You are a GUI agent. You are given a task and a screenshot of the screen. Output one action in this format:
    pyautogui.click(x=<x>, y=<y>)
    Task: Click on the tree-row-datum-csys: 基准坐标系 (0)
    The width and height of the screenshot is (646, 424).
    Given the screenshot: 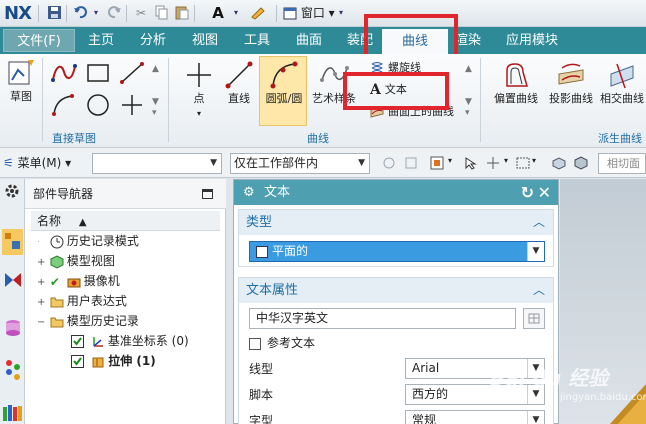 What is the action you would take?
    pyautogui.click(x=130, y=341)
    